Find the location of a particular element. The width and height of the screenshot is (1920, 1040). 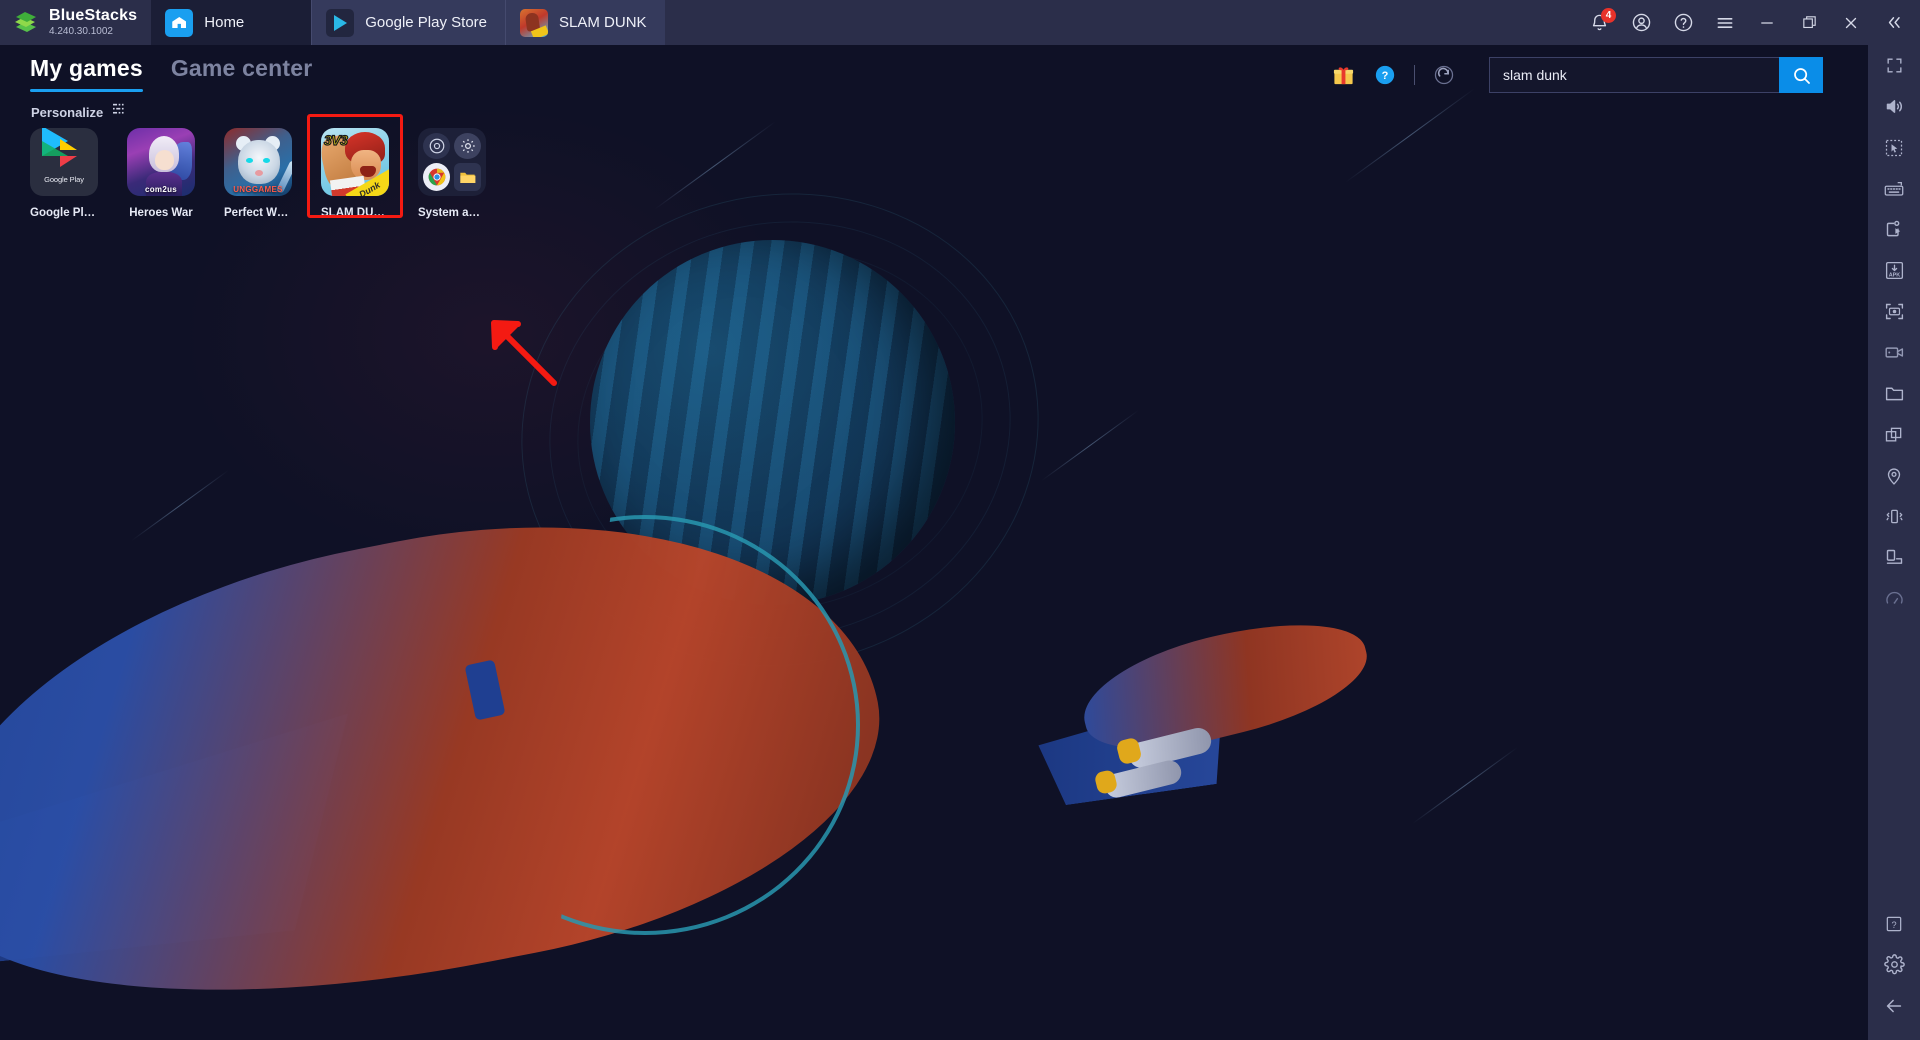

rail-settings-button is located at coordinates (1894, 964).